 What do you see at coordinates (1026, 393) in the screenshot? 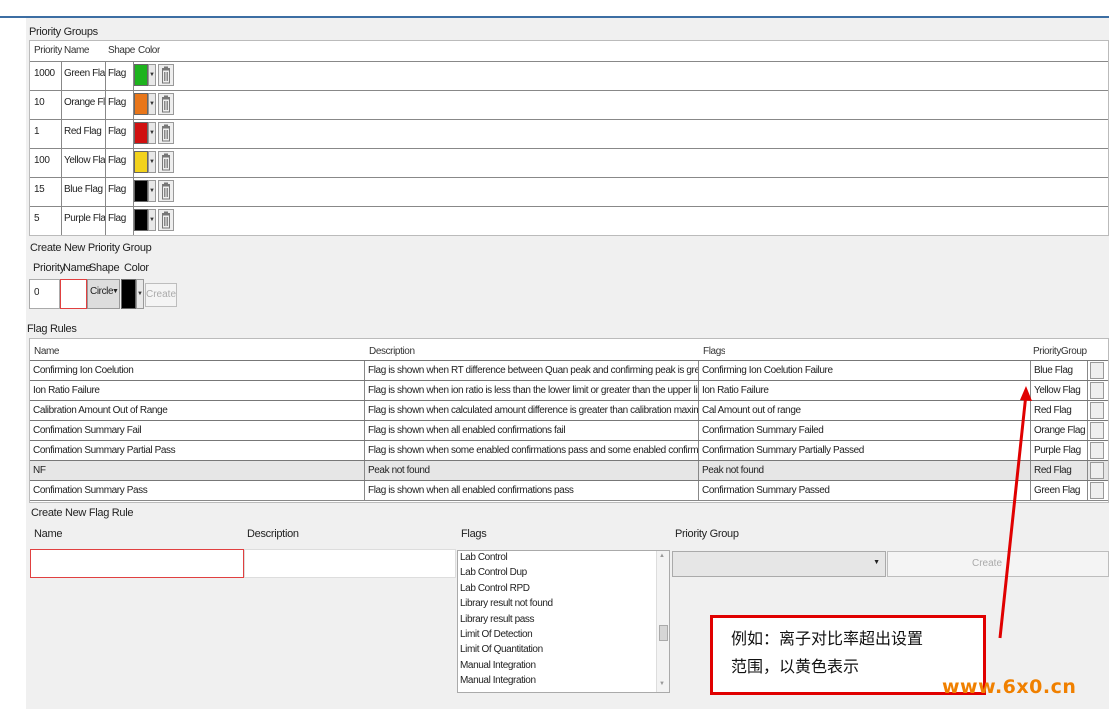
I see `annotation-arrow-head` at bounding box center [1026, 393].